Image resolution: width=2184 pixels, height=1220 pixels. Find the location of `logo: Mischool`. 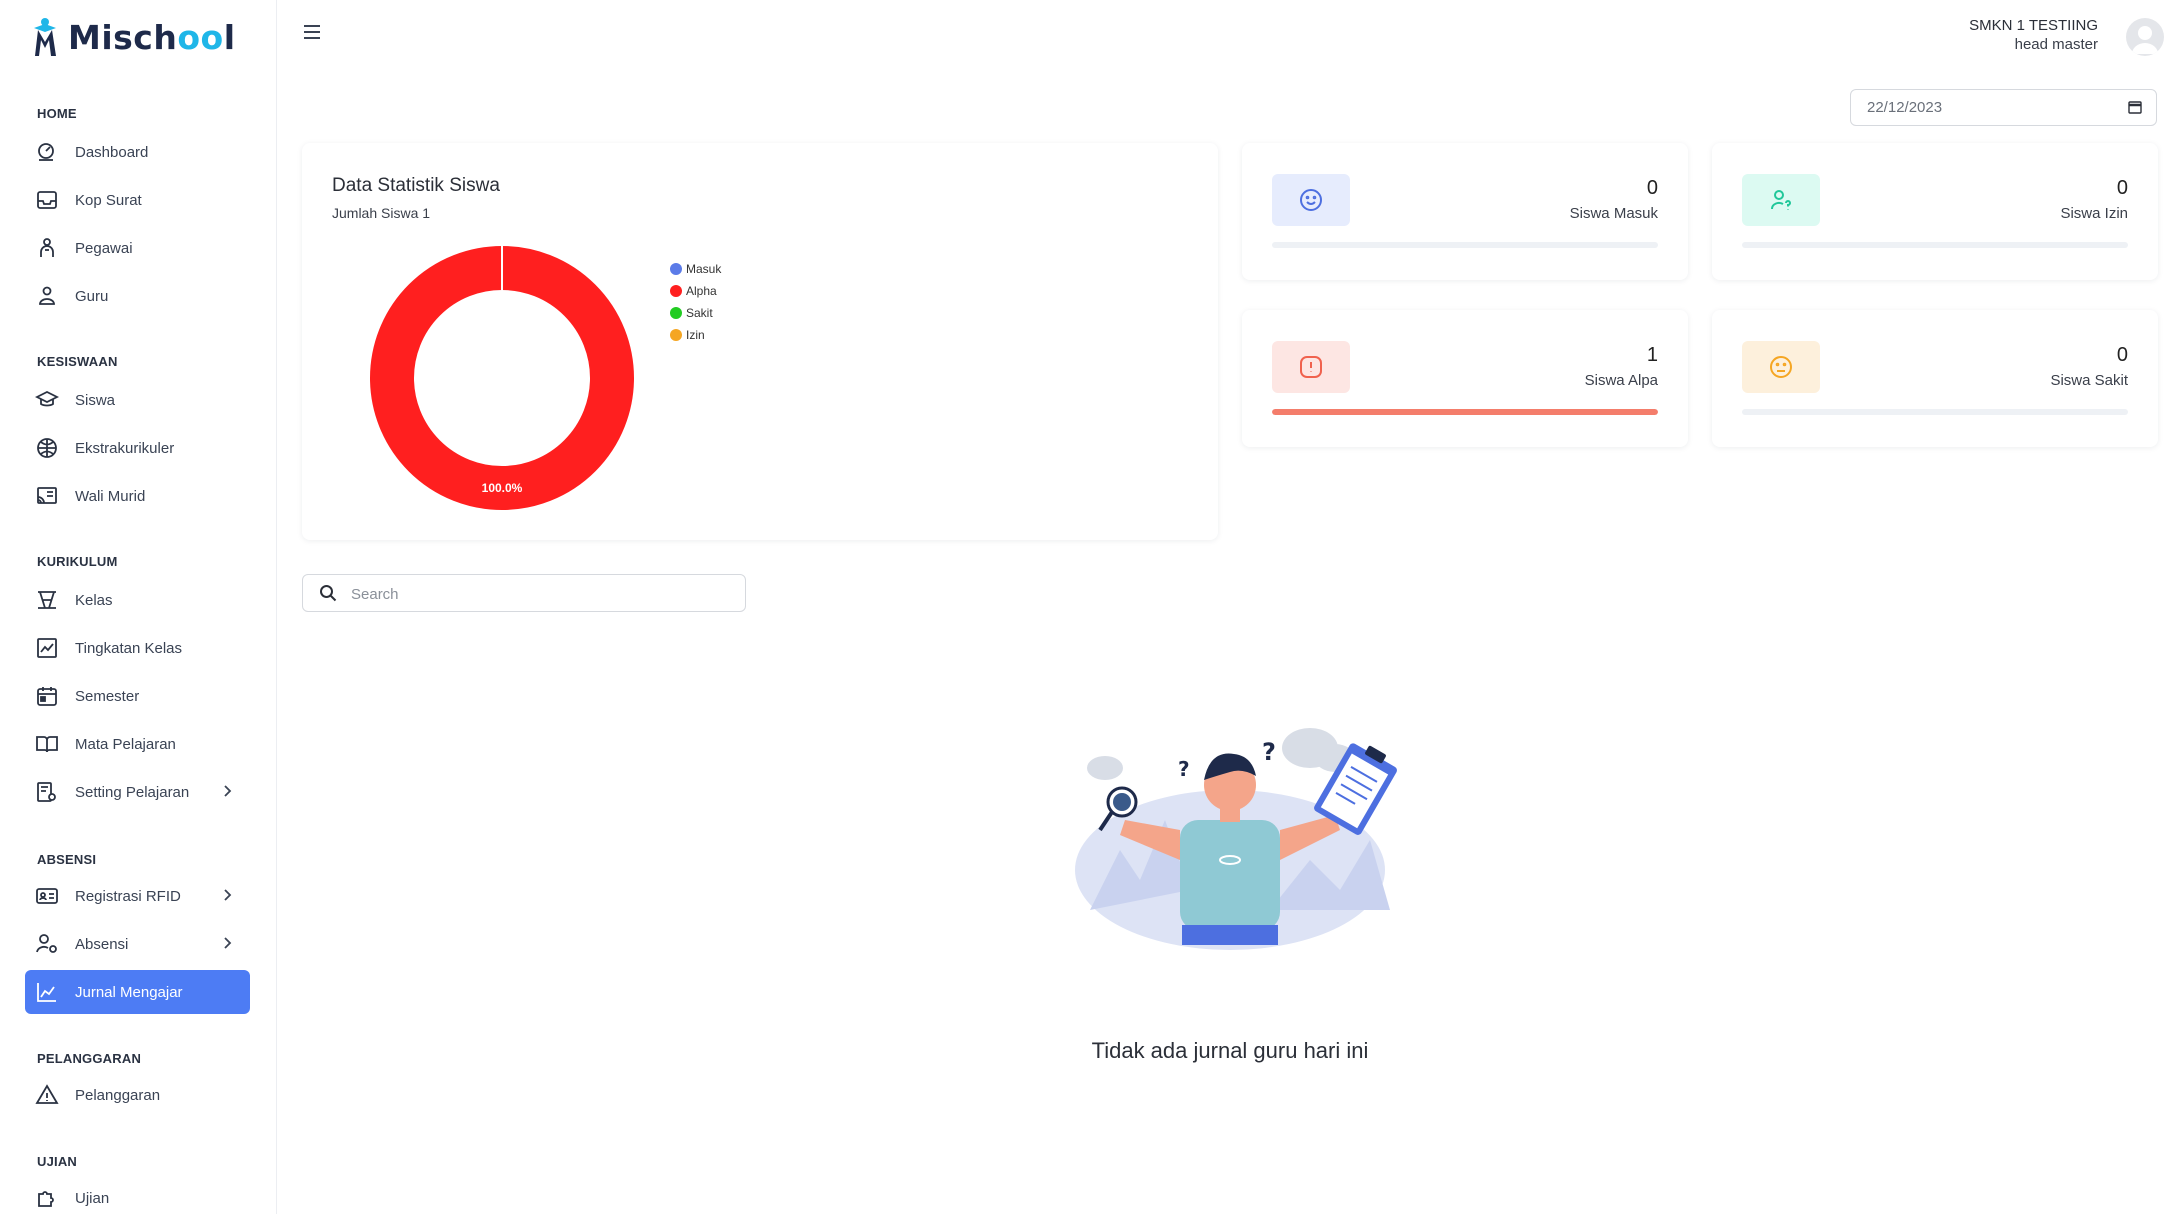

logo: Mischool is located at coordinates (134, 37).